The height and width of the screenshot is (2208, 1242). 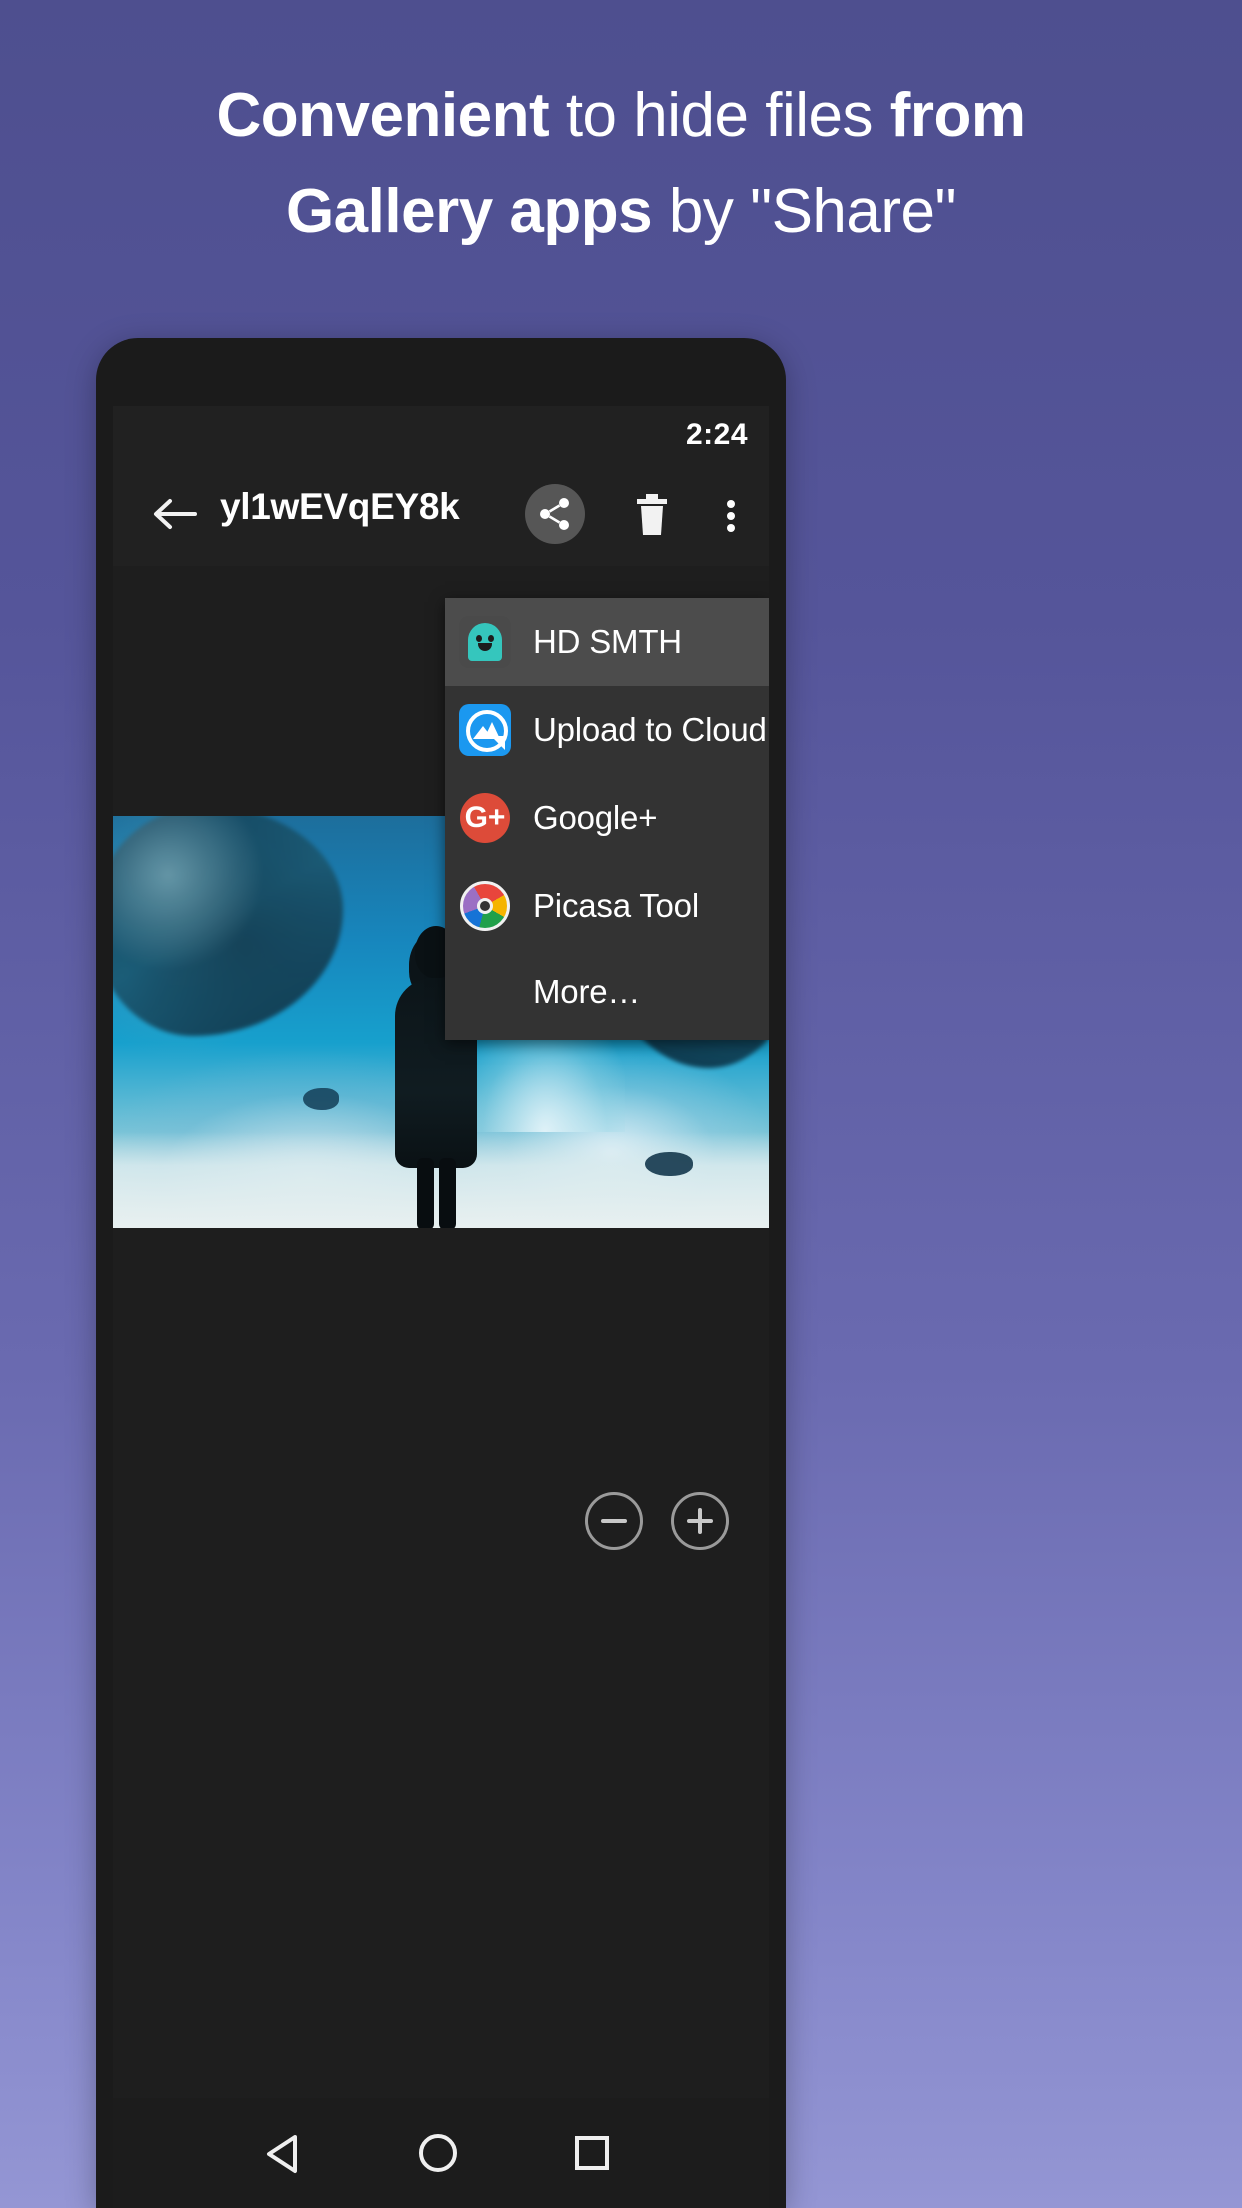 What do you see at coordinates (595, 817) in the screenshot?
I see `share-menu-label: Google+` at bounding box center [595, 817].